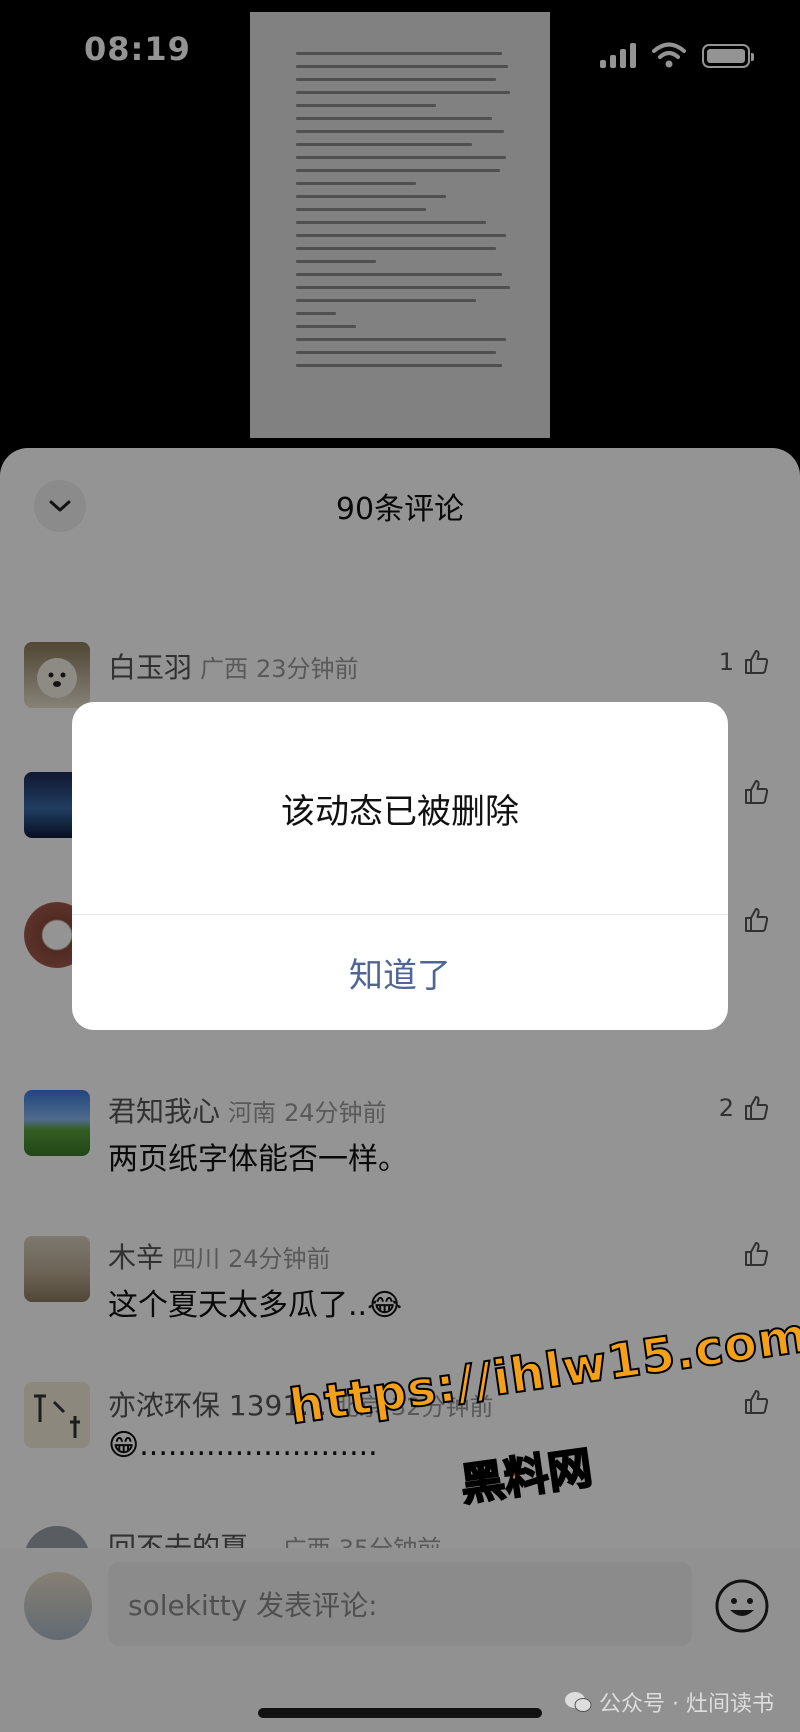 The width and height of the screenshot is (800, 1732). I want to click on credit-text: 公众号 · 灶间读书, so click(686, 1704).